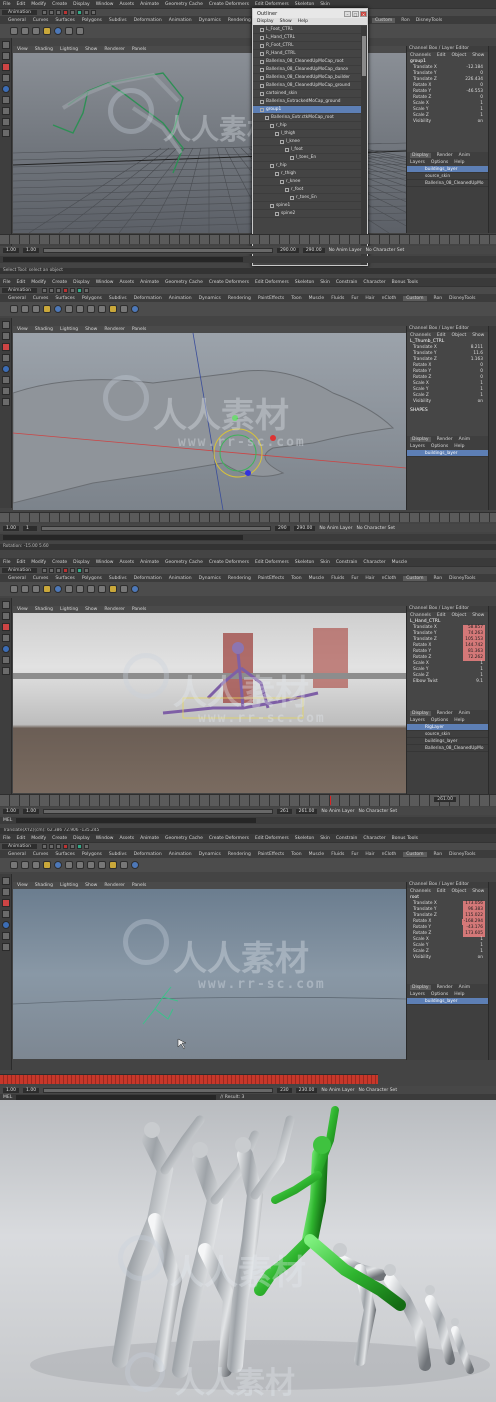 This screenshot has height=1402, width=496. What do you see at coordinates (363, 13) in the screenshot?
I see `close-icon: ×` at bounding box center [363, 13].